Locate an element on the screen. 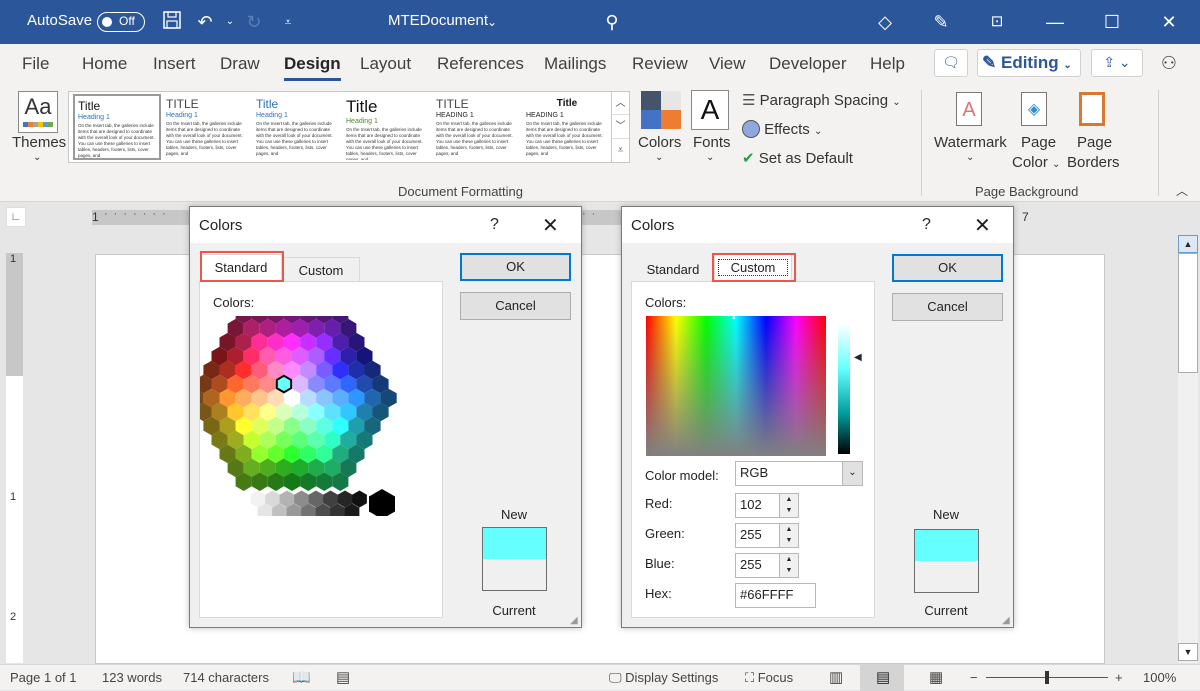  word-count: 123 words is located at coordinates (132, 677).